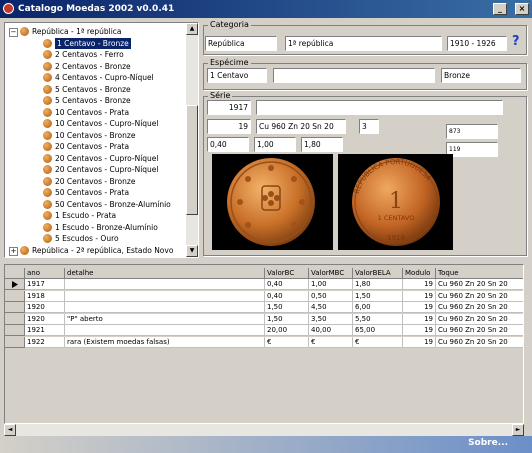 This screenshot has height=453, width=532. Describe the element at coordinates (419, 273) in the screenshot. I see `column-header: Modulo` at that location.